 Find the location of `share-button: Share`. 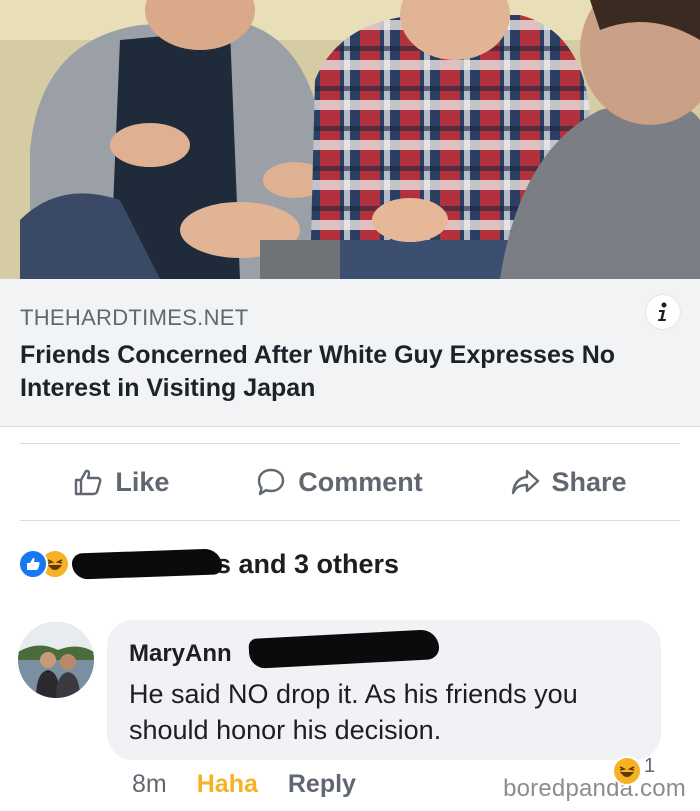

share-button: Share is located at coordinates (568, 482).